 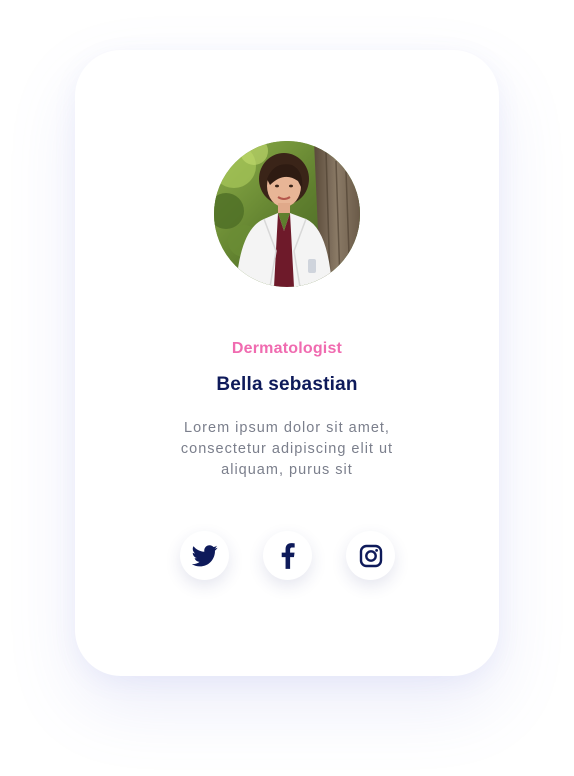 I want to click on avatar-photo, so click(x=287, y=214).